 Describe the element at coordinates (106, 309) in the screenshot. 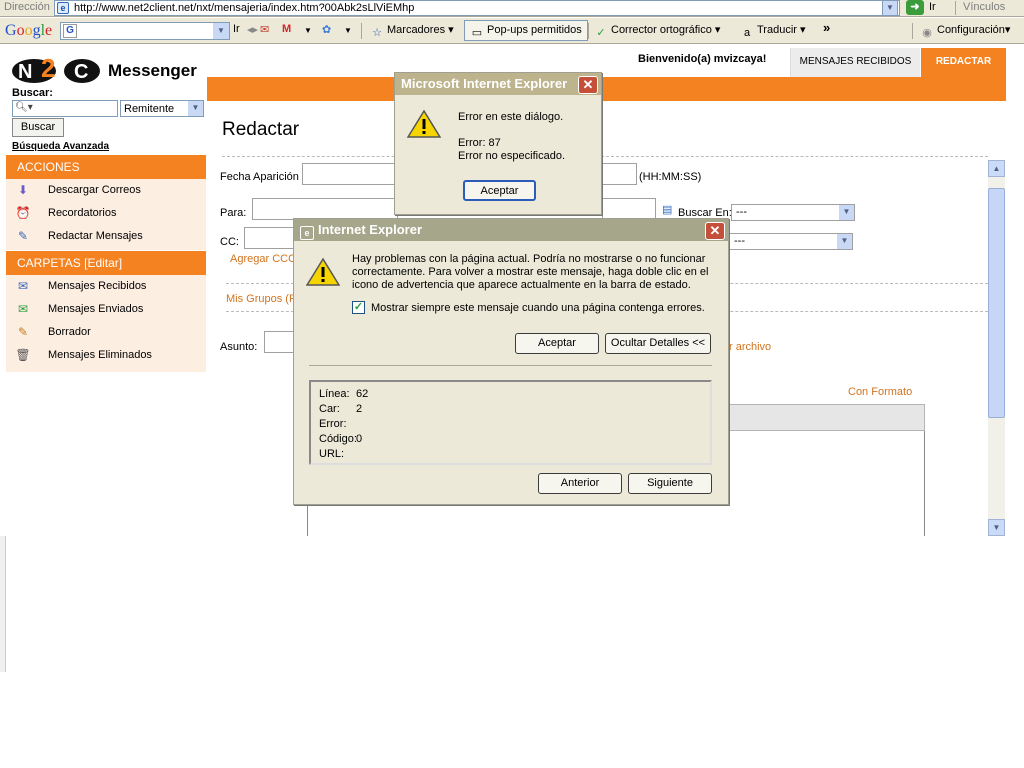

I see `sidebar-item-mensajes-enviados: ✉ Mensajes Enviados` at that location.